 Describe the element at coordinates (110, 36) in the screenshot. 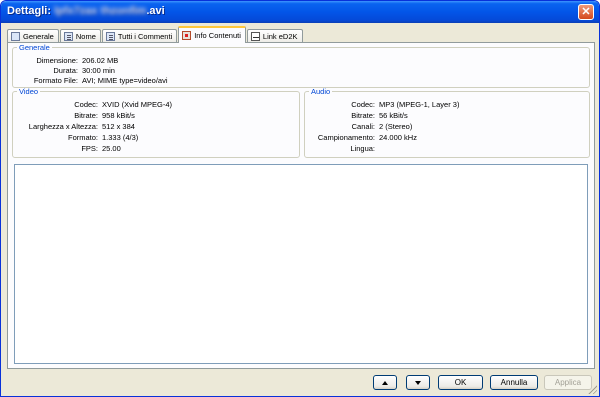

I see `comments-icon` at that location.